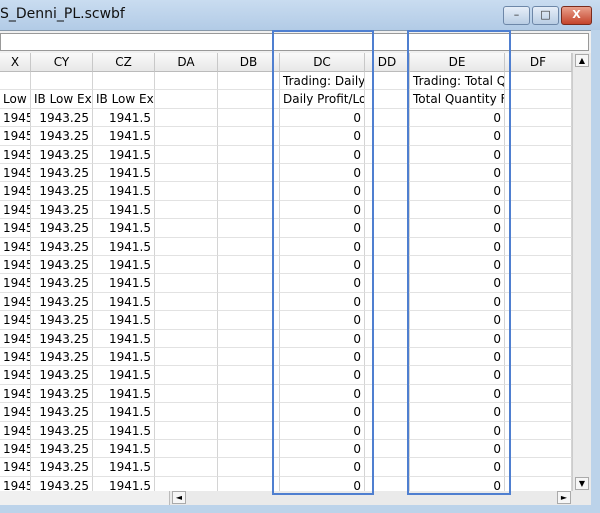  Describe the element at coordinates (15, 62) in the screenshot. I see `column-header-x: X` at that location.